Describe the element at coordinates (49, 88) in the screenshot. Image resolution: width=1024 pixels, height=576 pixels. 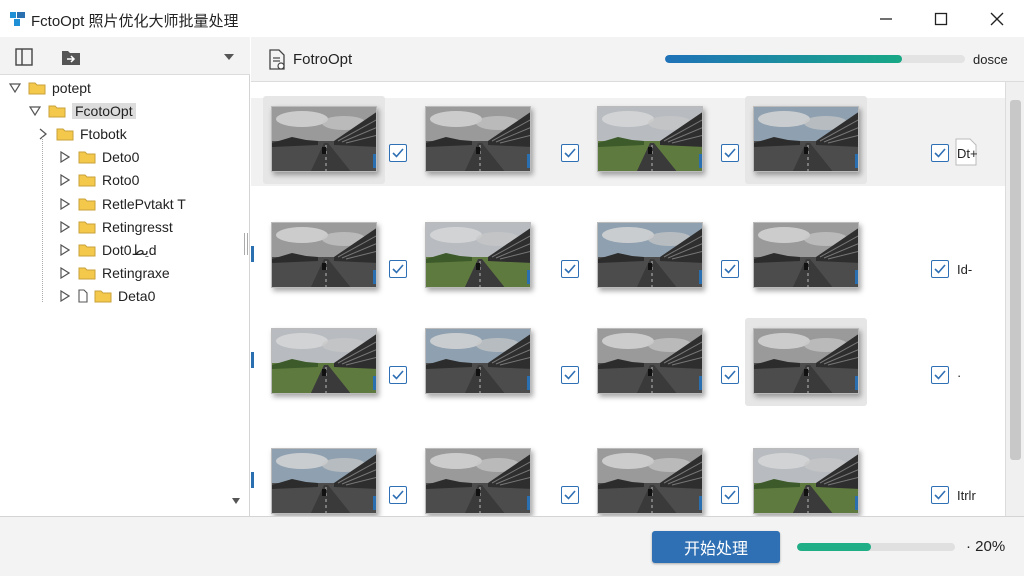
I see `tree-item: potept` at that location.